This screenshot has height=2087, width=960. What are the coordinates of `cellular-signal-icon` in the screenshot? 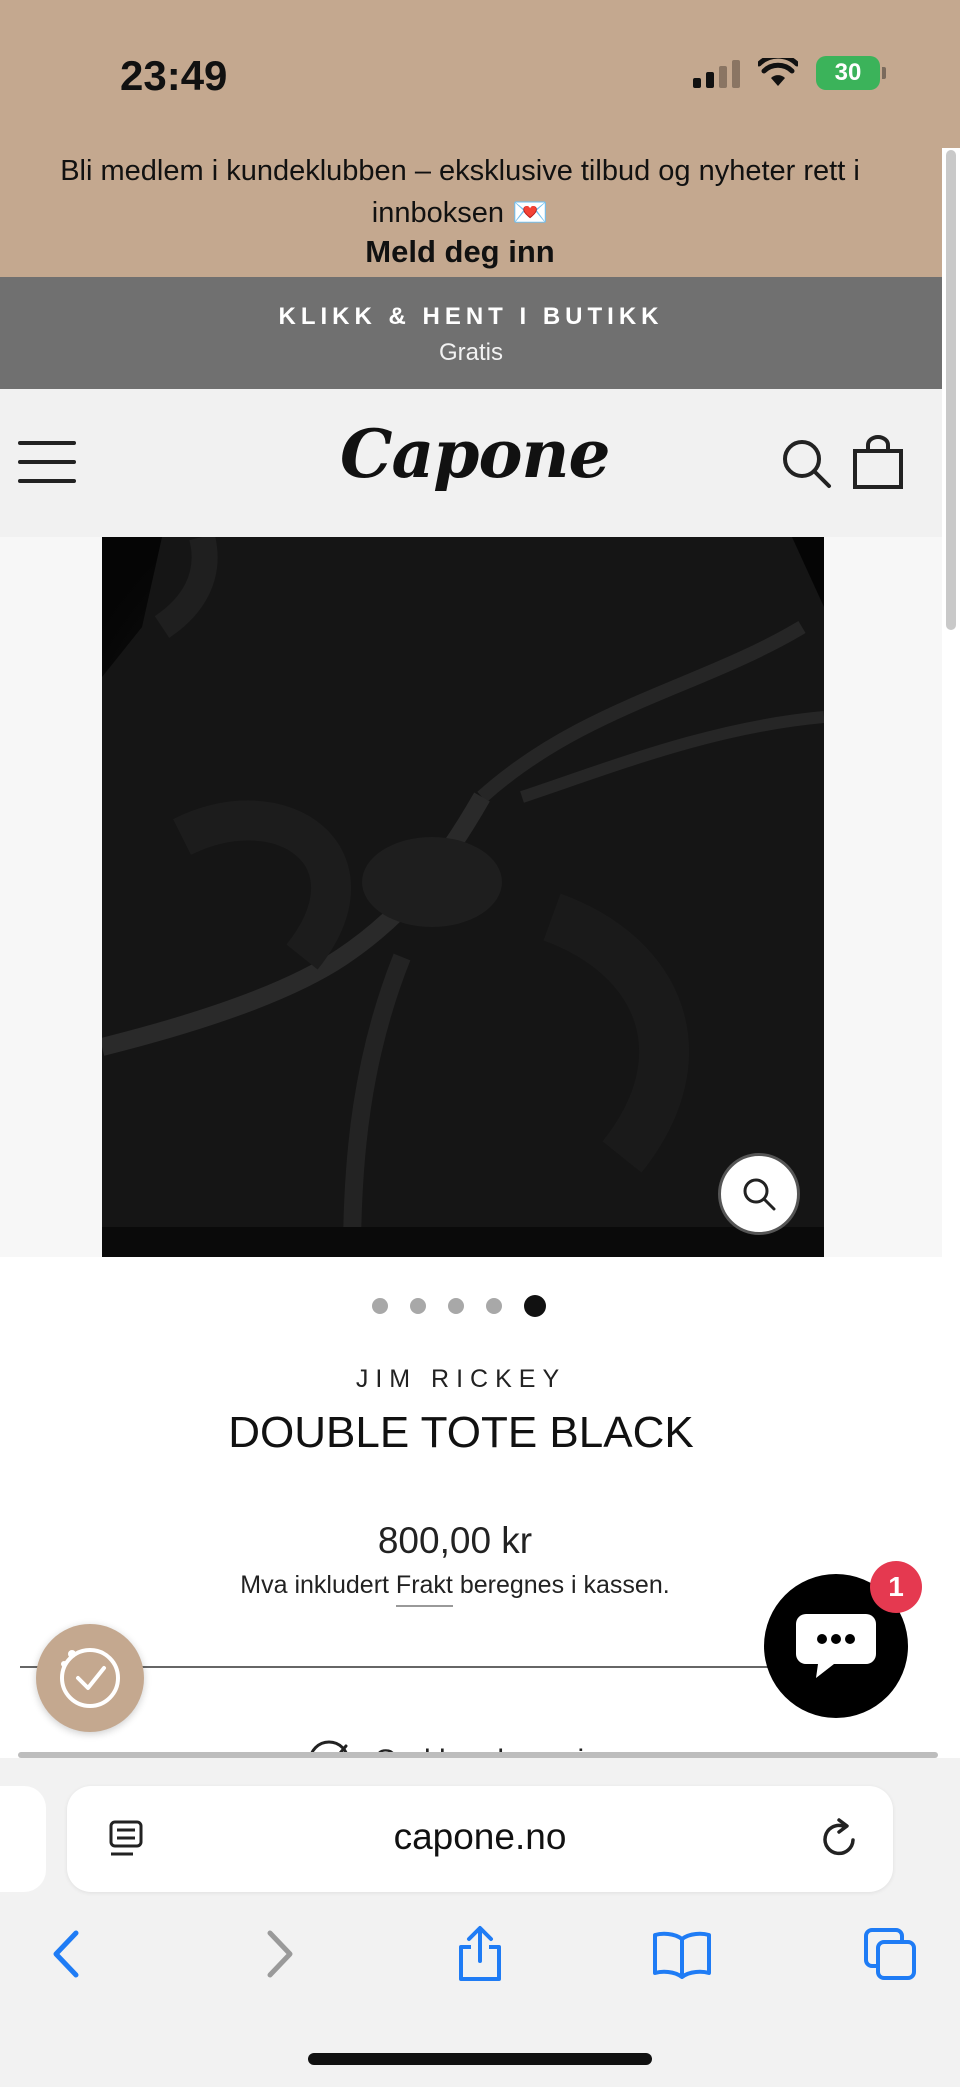 It's located at (716, 73).